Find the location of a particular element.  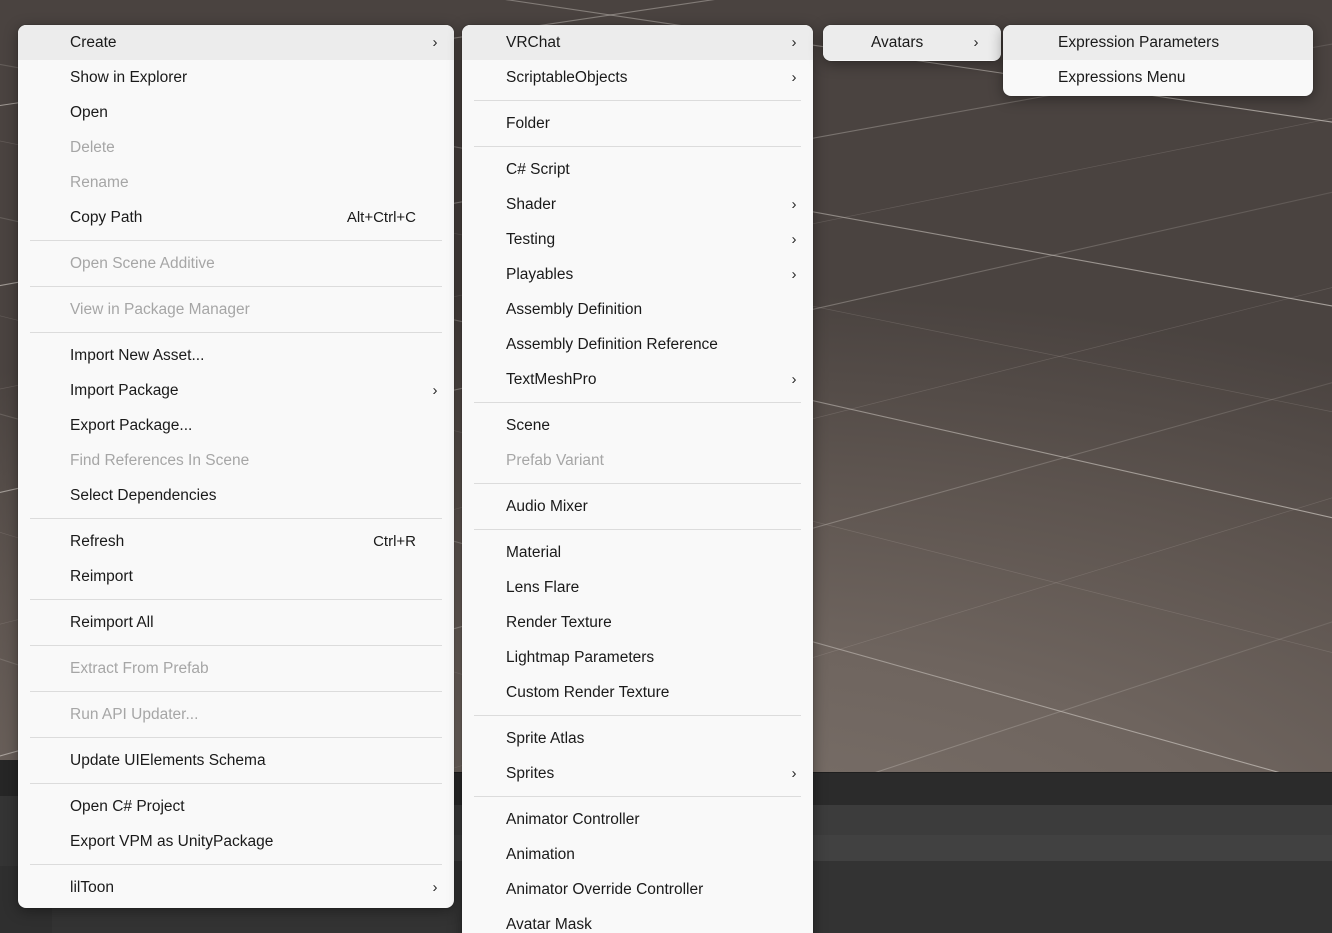

menu-item-label: Prefab Variant is located at coordinates (555, 460).